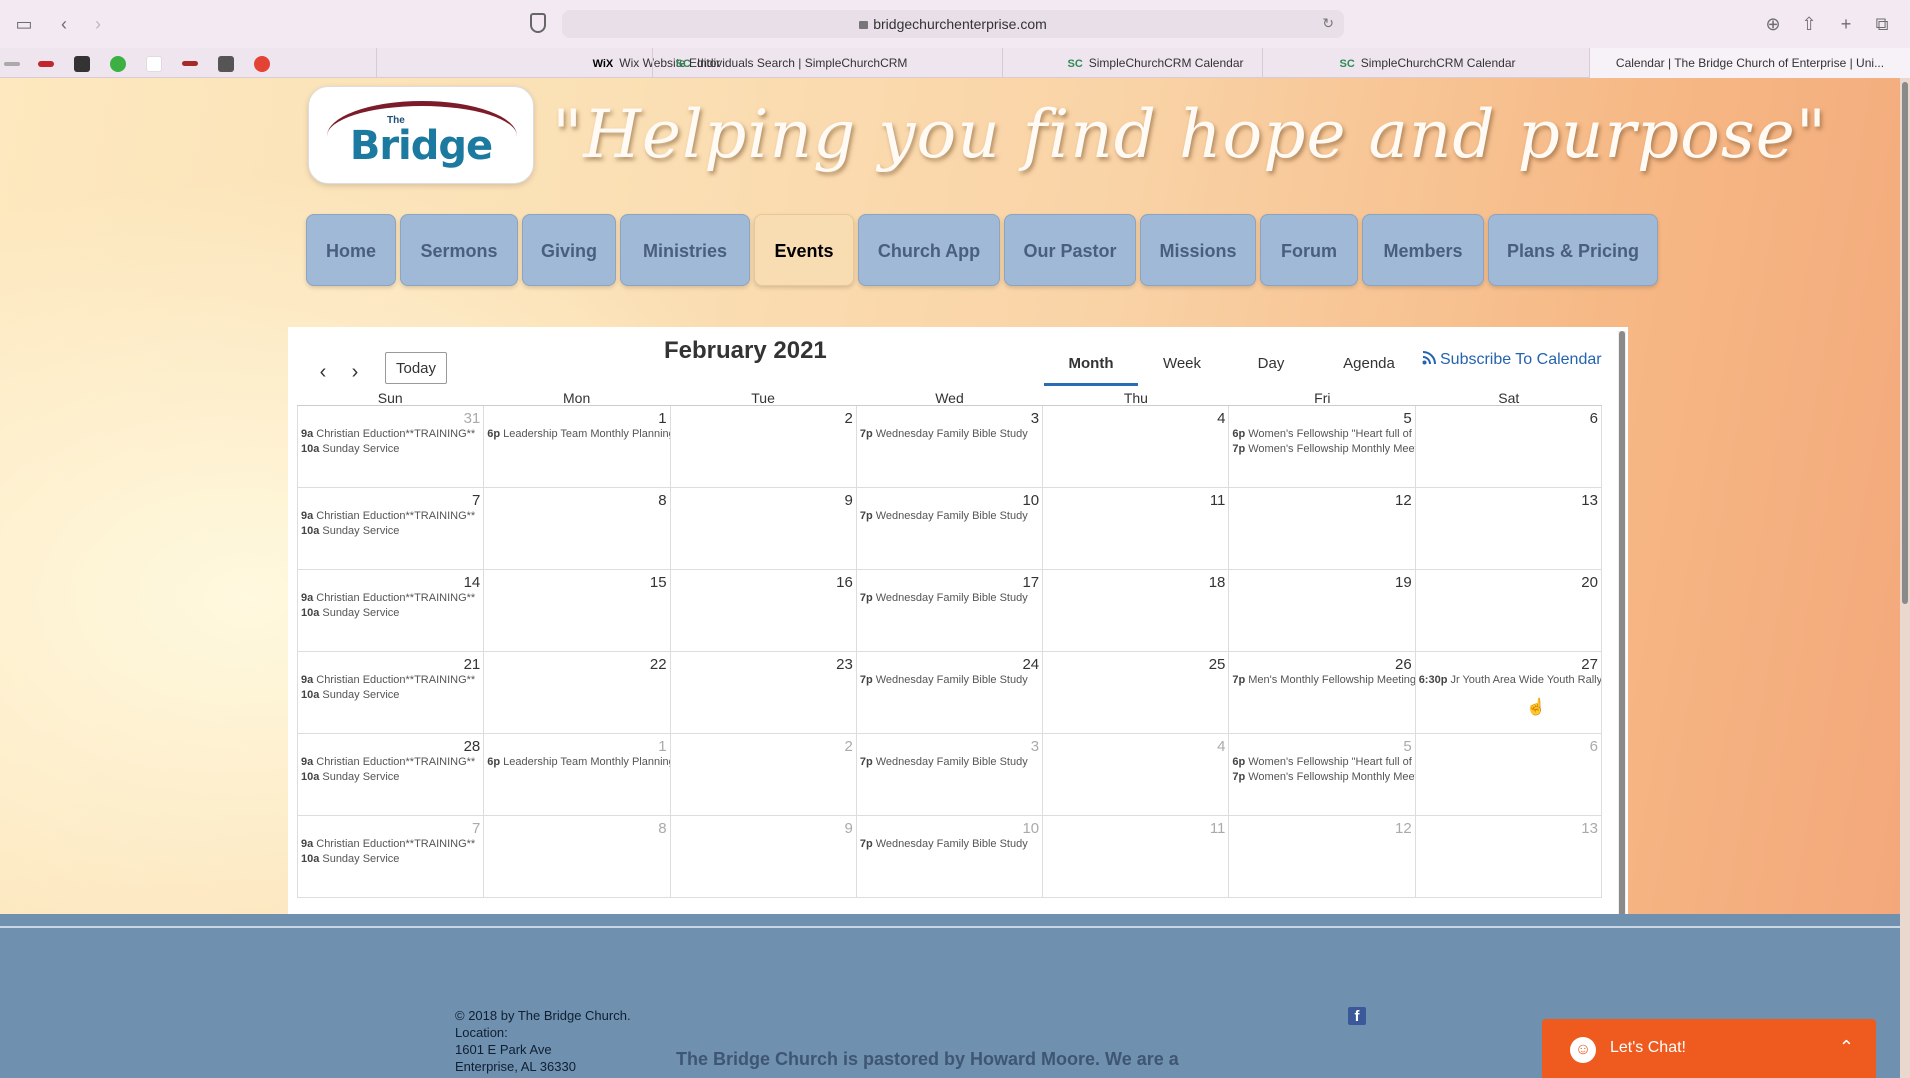  Describe the element at coordinates (1135, 856) in the screenshot. I see `calendar-day-cell: 11` at that location.